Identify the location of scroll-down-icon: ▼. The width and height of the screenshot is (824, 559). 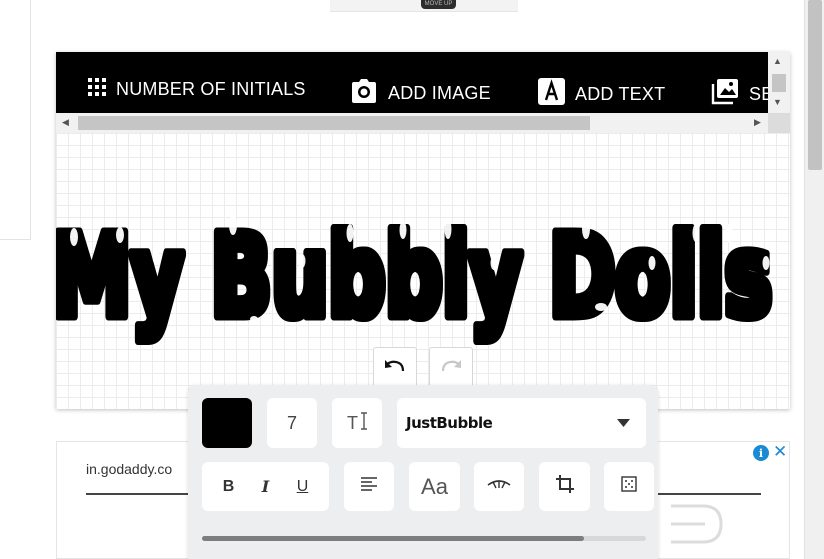
(777, 102).